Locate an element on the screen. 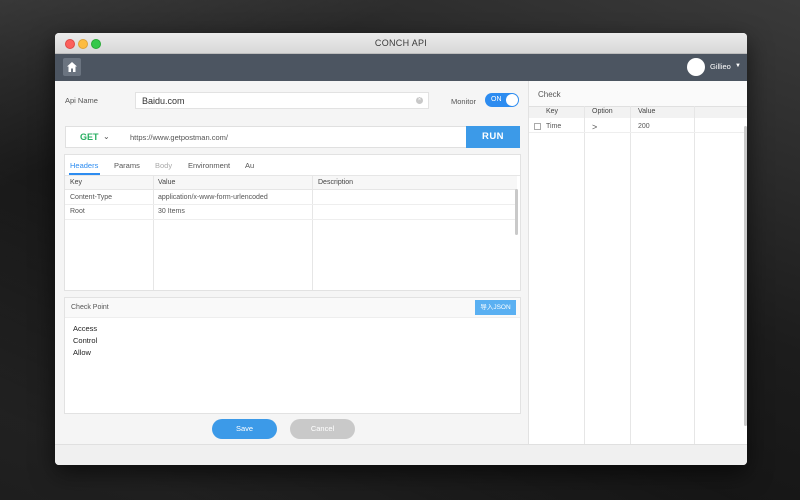 Image resolution: width=800 pixels, height=500 pixels. tab-params: Params is located at coordinates (127, 165).